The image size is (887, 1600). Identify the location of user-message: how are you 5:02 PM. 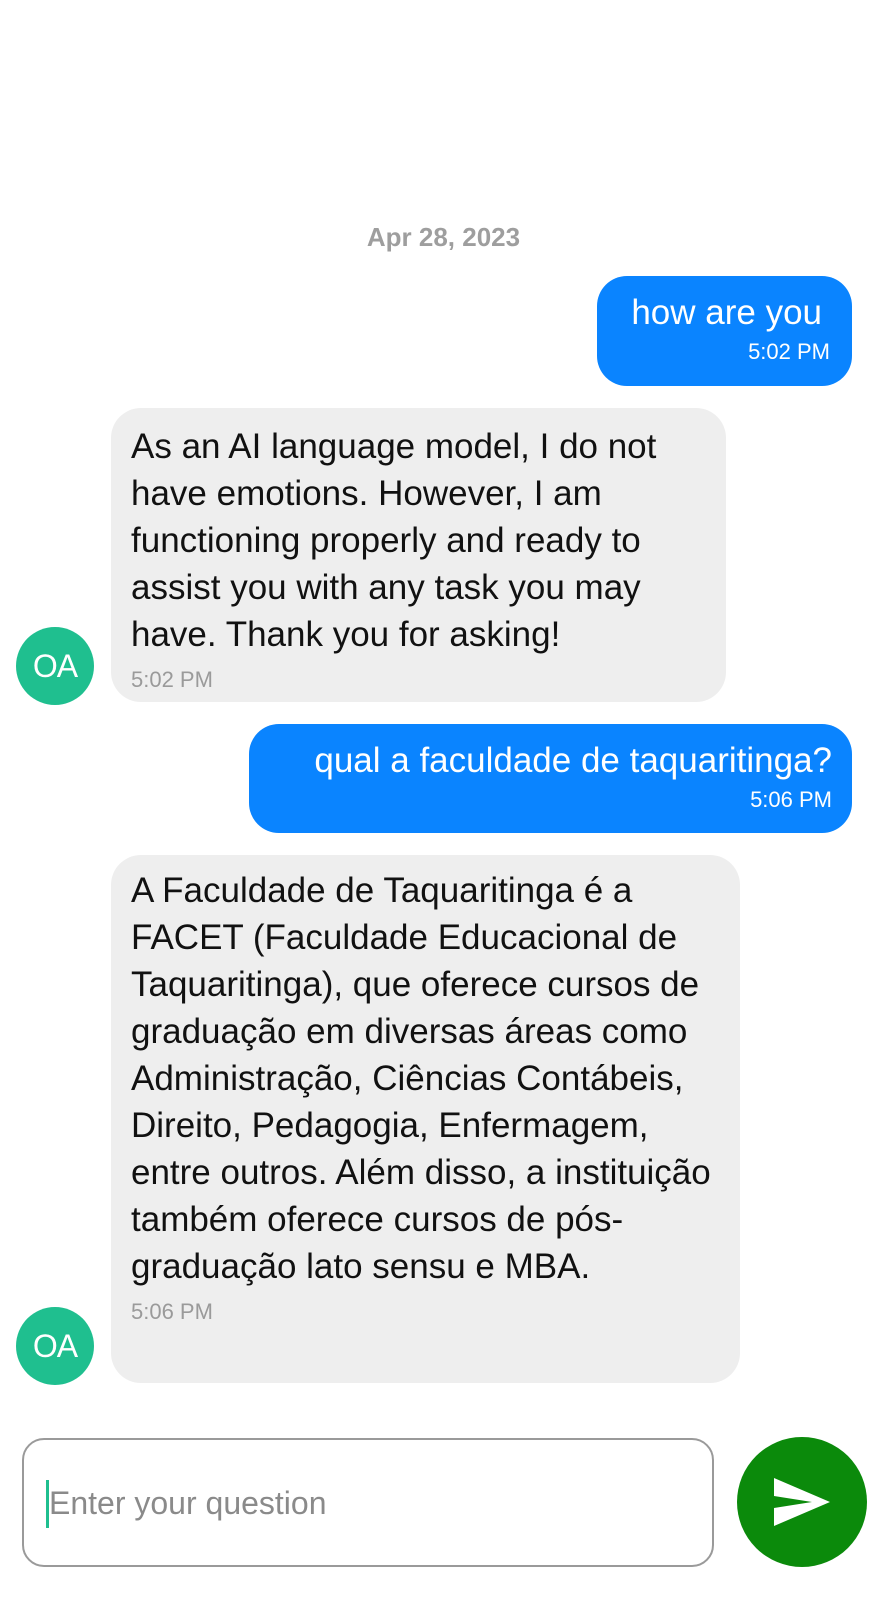
(724, 331).